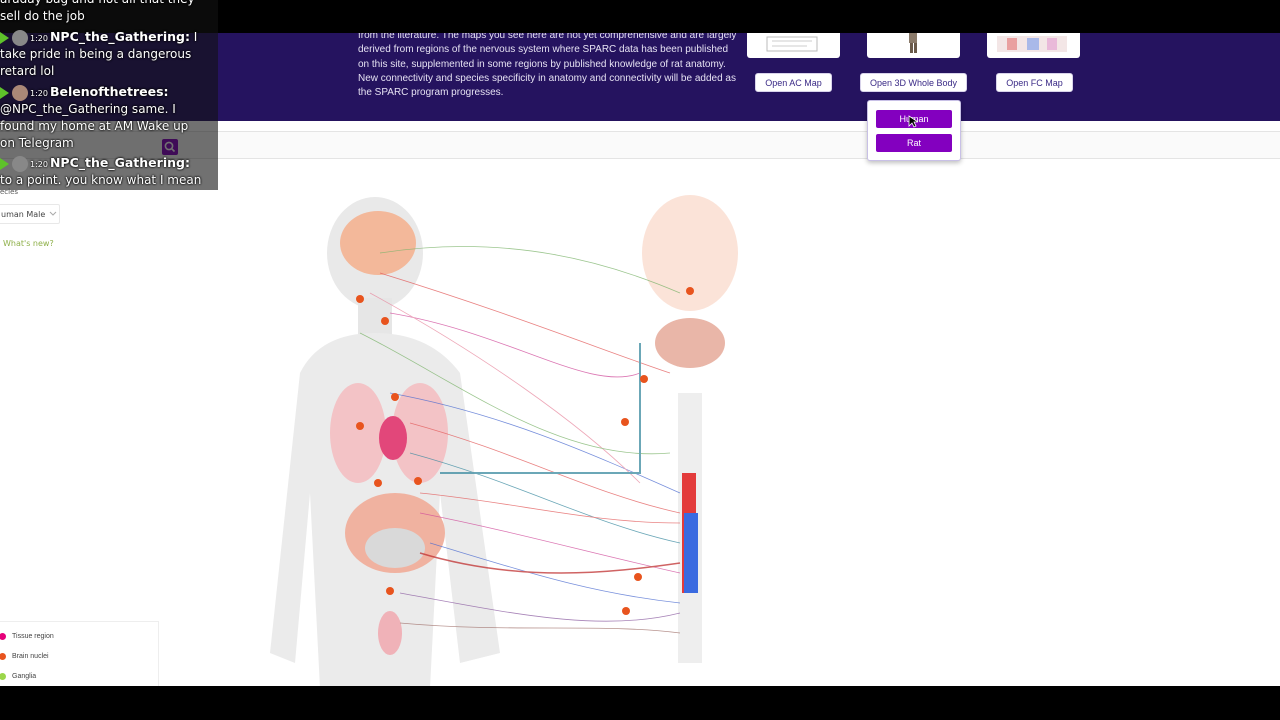 The width and height of the screenshot is (1280, 720). I want to click on human-figure-icon, so click(913, 43).